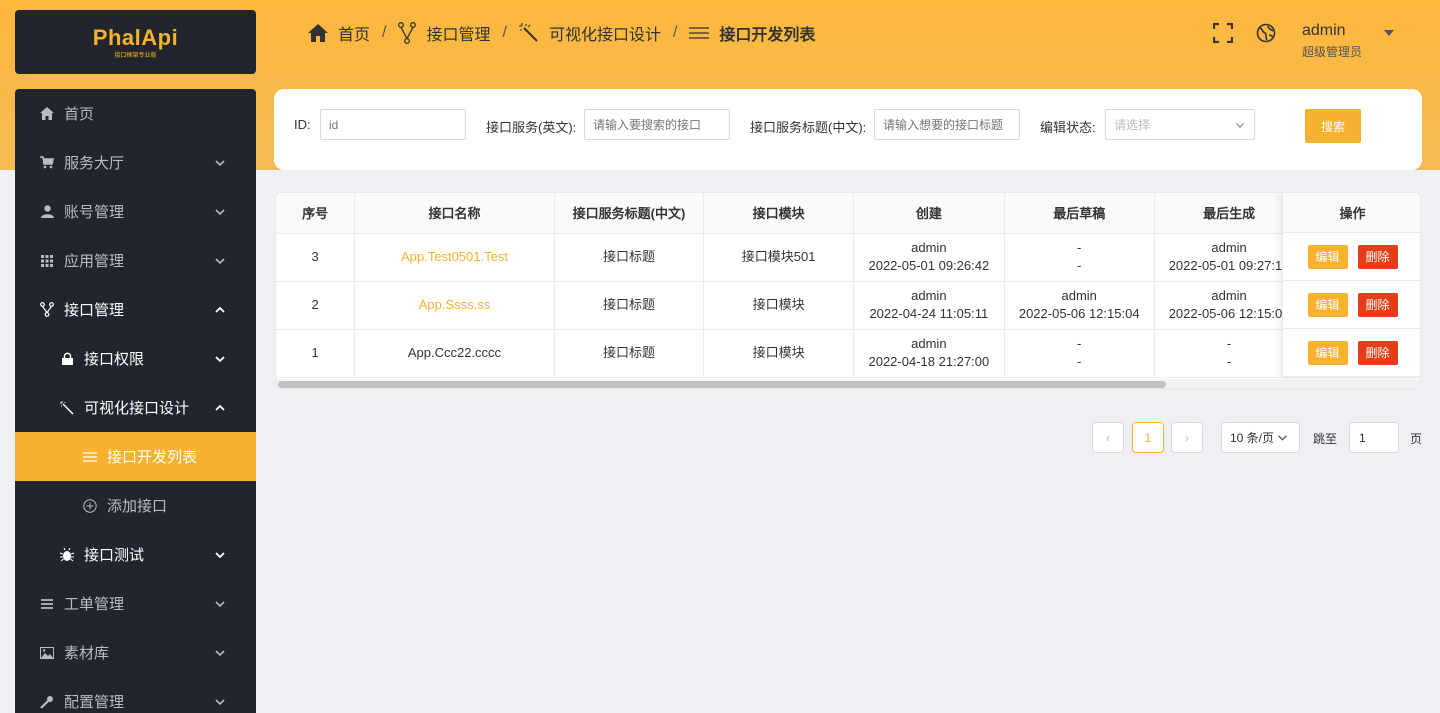 The image size is (1440, 713). I want to click on cell-draft: --, so click(1079, 353).